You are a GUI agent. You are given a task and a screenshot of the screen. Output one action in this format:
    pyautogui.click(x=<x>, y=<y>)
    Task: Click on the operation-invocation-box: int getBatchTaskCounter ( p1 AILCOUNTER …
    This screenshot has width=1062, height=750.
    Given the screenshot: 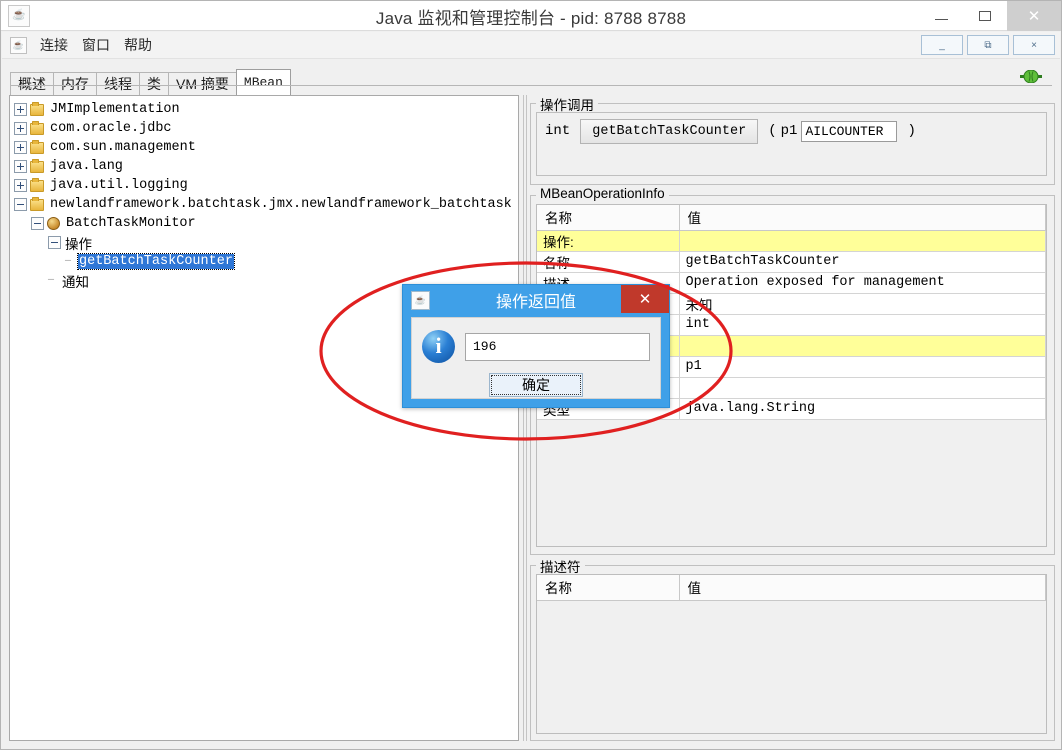 What is the action you would take?
    pyautogui.click(x=791, y=144)
    